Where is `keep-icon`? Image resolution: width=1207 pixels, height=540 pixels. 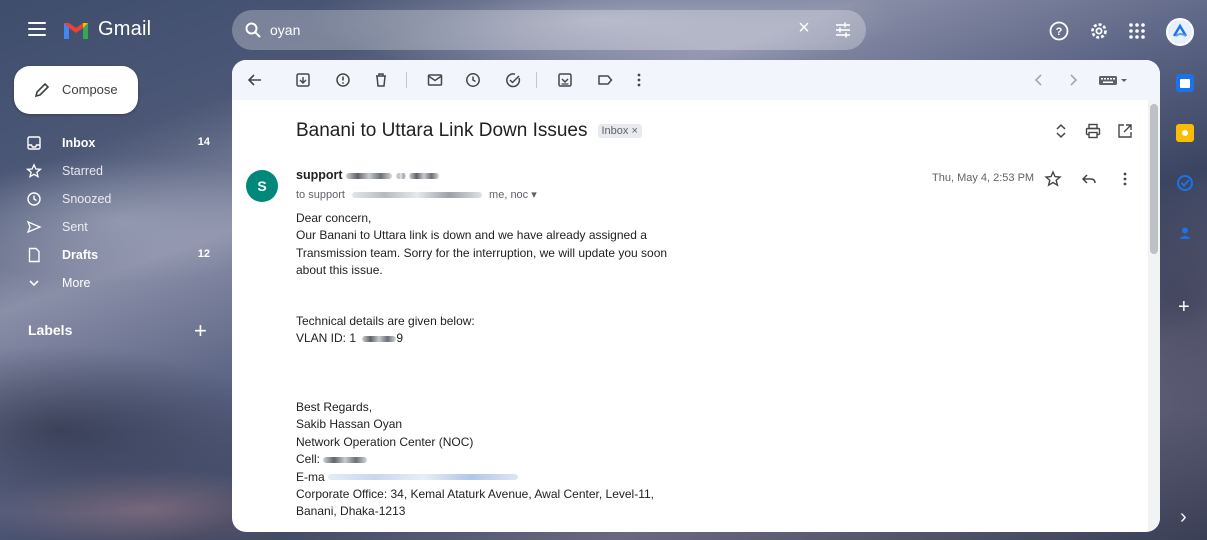 keep-icon is located at coordinates (1185, 133).